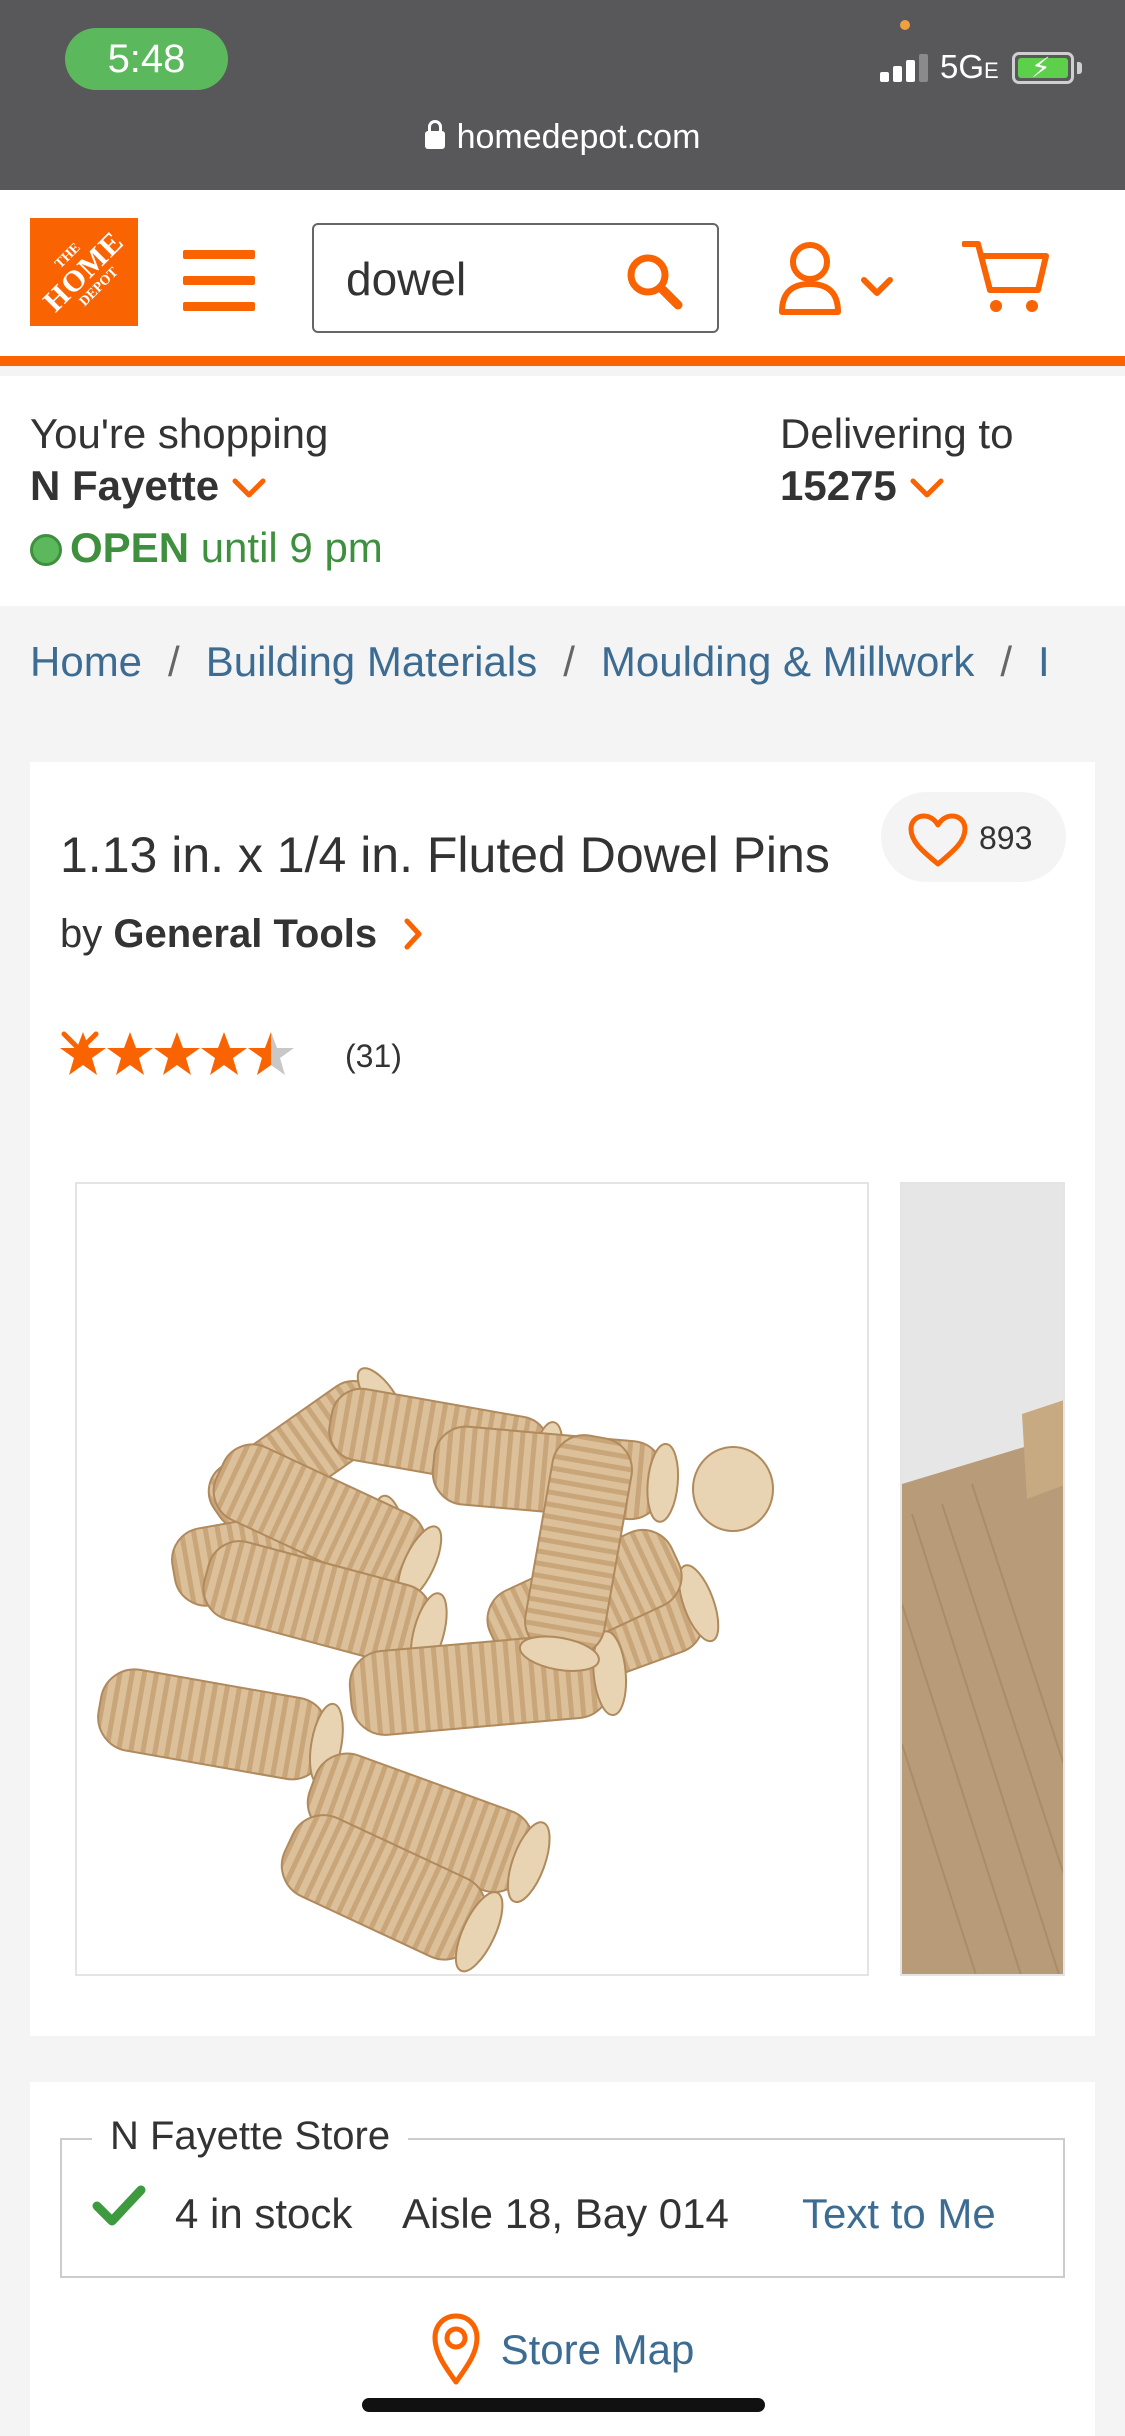 Image resolution: width=1125 pixels, height=2436 pixels. I want to click on stock-quantity: 4 in stock, so click(264, 2213).